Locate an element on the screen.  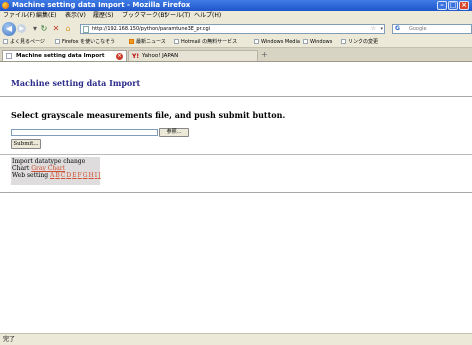
web-setting-link-j: J is located at coordinates (99, 175).